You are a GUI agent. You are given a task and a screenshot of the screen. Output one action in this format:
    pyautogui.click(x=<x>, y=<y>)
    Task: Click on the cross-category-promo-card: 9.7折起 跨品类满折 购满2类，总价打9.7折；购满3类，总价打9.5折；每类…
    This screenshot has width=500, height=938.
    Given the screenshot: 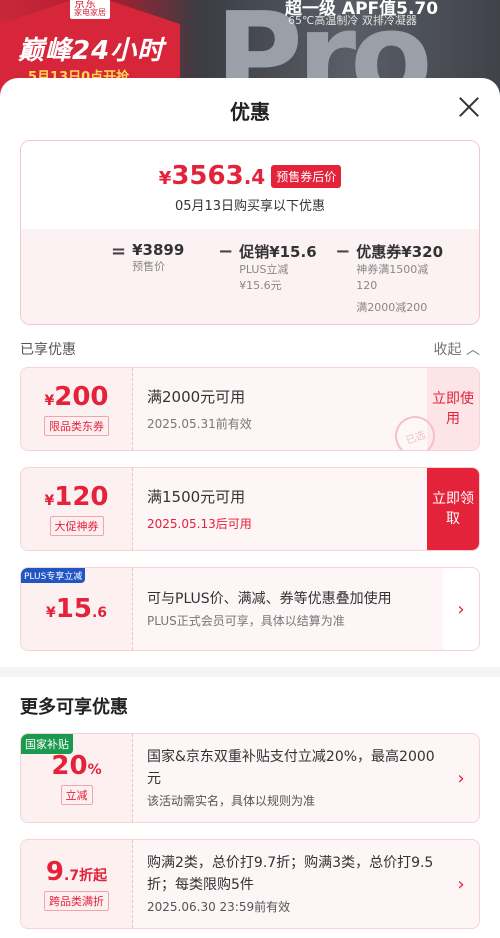 What is the action you would take?
    pyautogui.click(x=250, y=884)
    